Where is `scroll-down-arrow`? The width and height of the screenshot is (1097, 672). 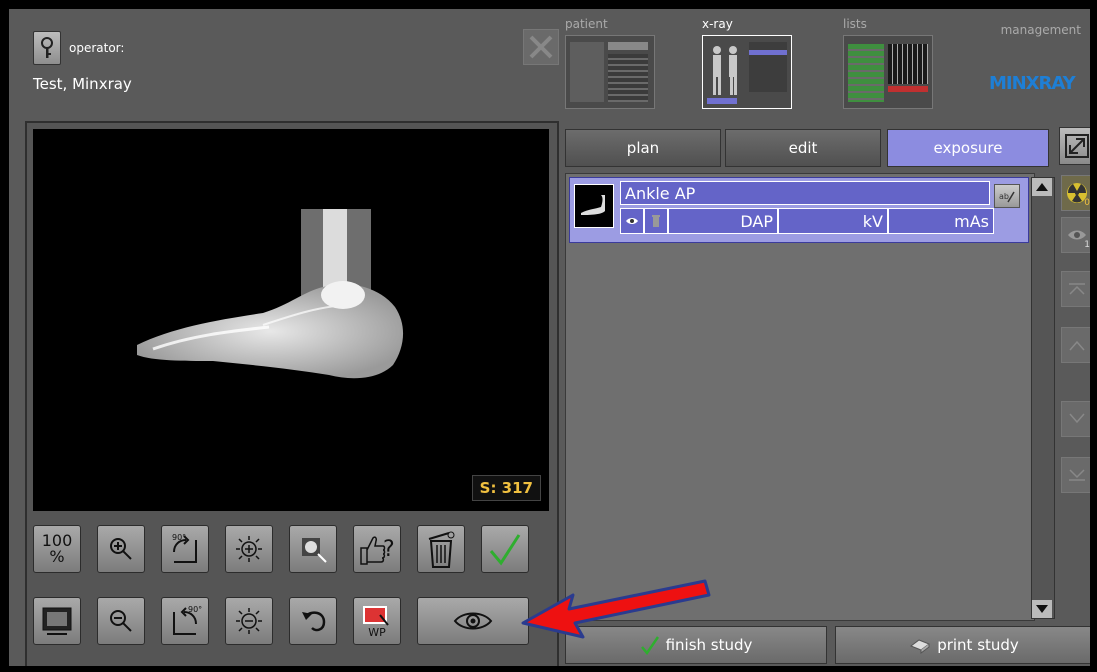 scroll-down-arrow is located at coordinates (1042, 609).